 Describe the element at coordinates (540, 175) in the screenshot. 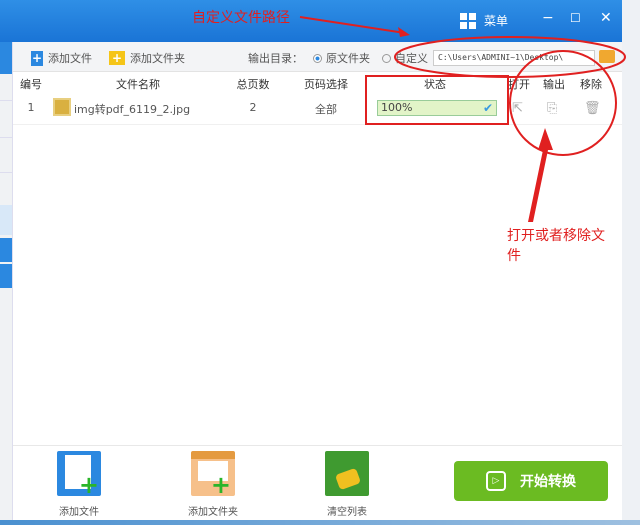

I see `annotation-arrow-actions` at that location.